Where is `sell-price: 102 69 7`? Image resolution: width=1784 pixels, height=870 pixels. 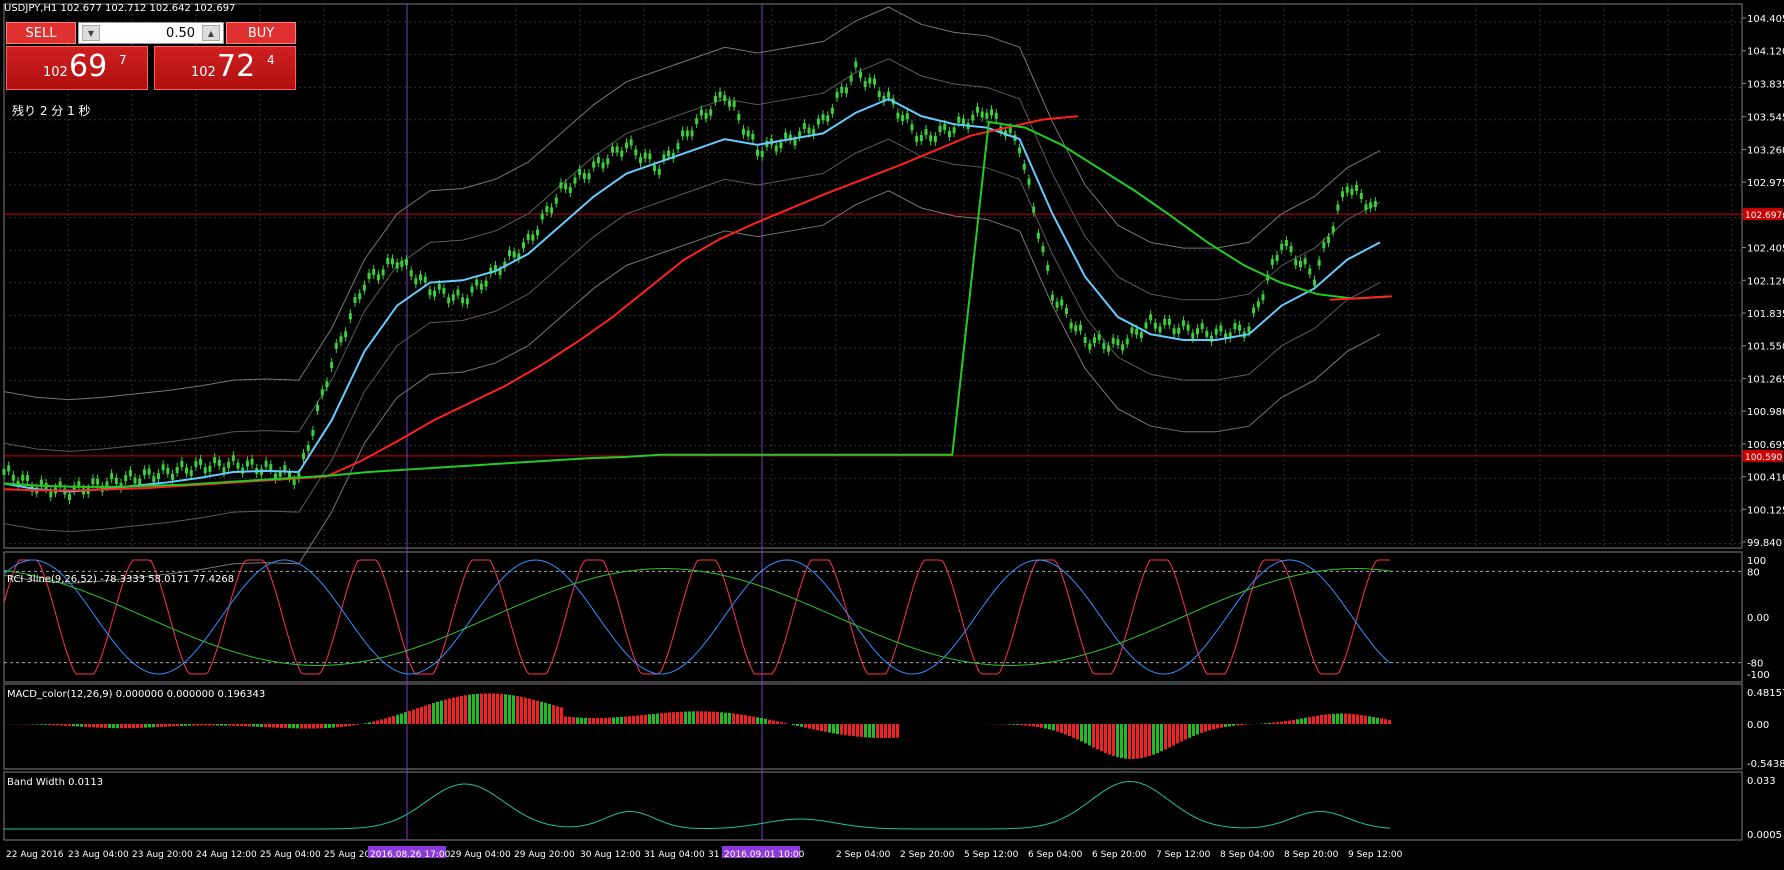 sell-price: 102 69 7 is located at coordinates (77, 68).